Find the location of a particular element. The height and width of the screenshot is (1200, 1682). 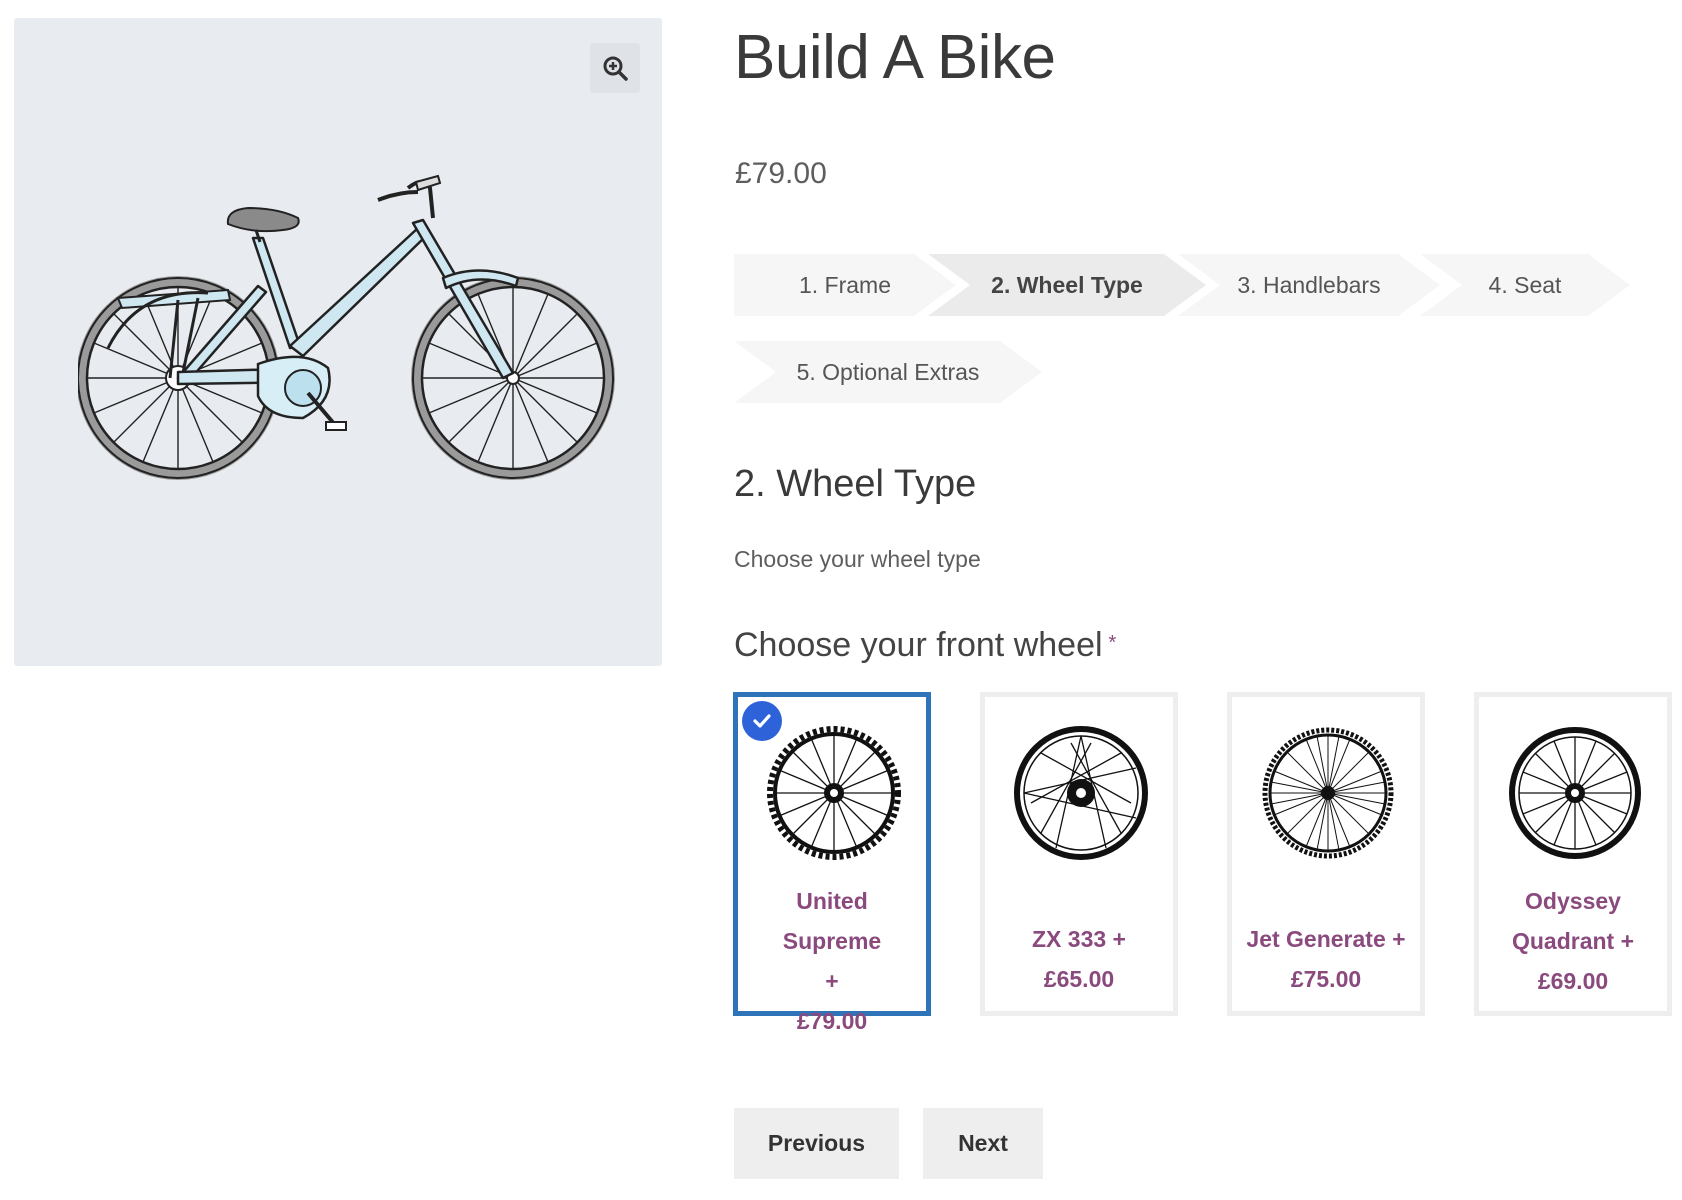

wheel-option-jet-generate: Jet Generate + £75.00 is located at coordinates (1326, 854).